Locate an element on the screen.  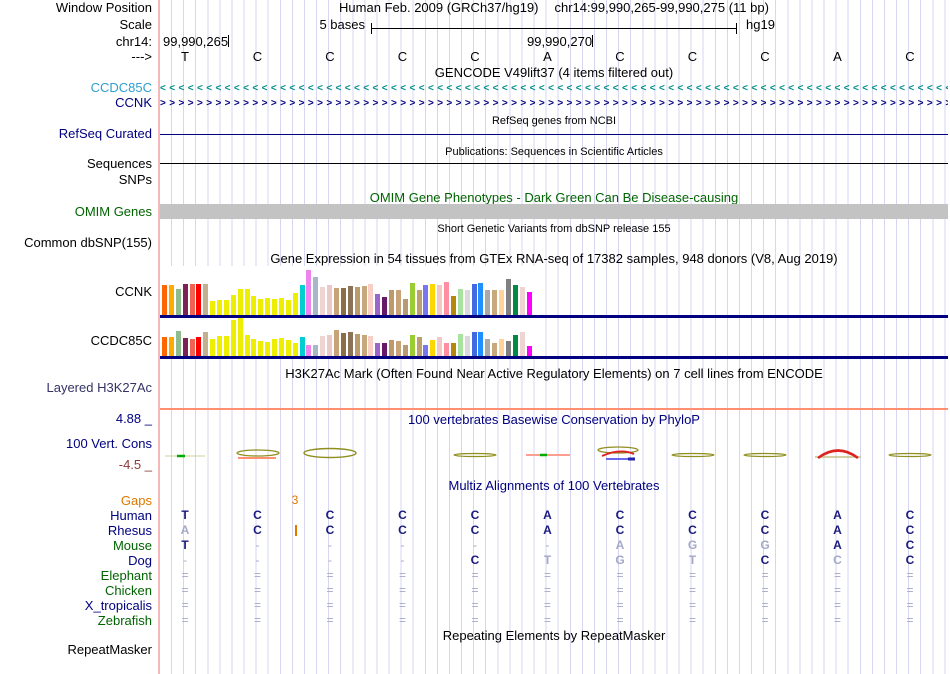
strand-label: ---> is located at coordinates (76, 57).